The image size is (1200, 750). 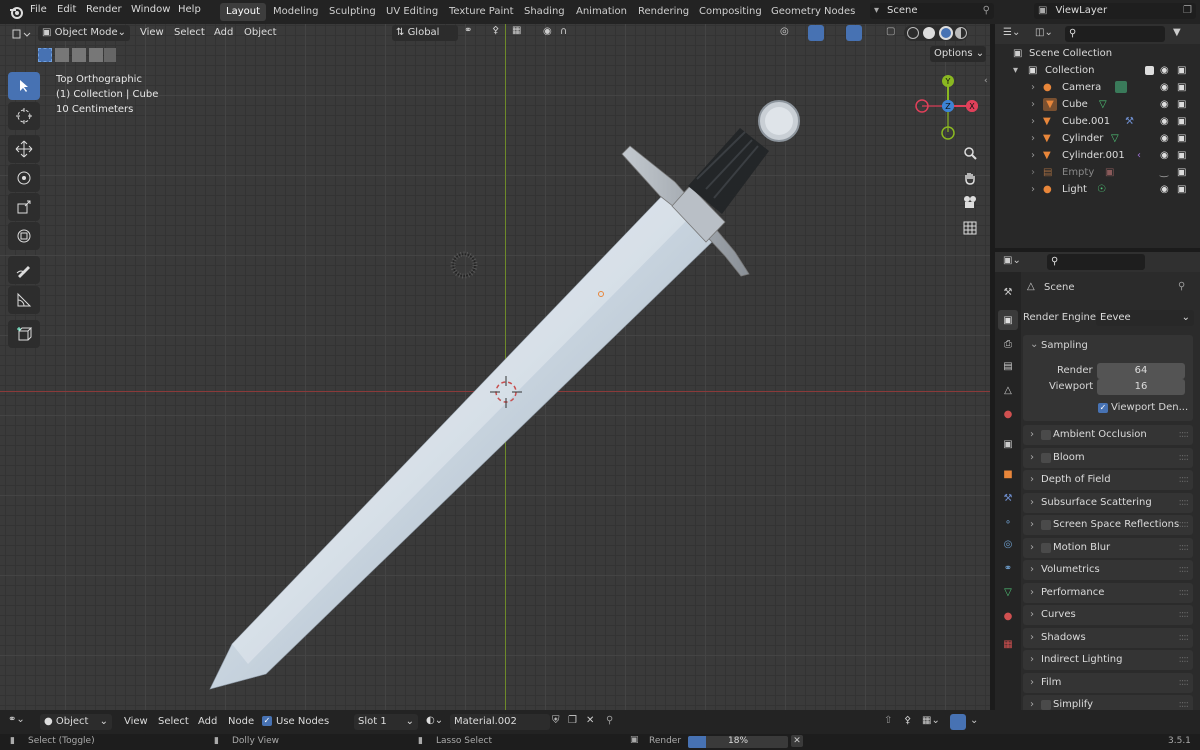 I want to click on overlay-toggle-icon, so click(x=958, y=722).